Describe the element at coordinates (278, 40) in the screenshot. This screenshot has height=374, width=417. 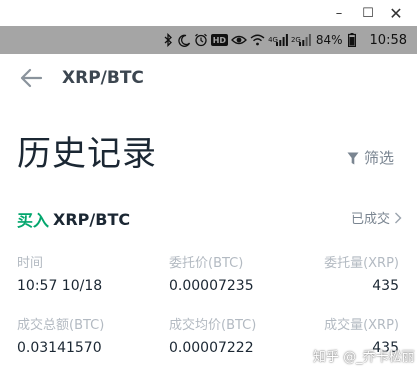
I see `signal-4g-icon: 4G` at that location.